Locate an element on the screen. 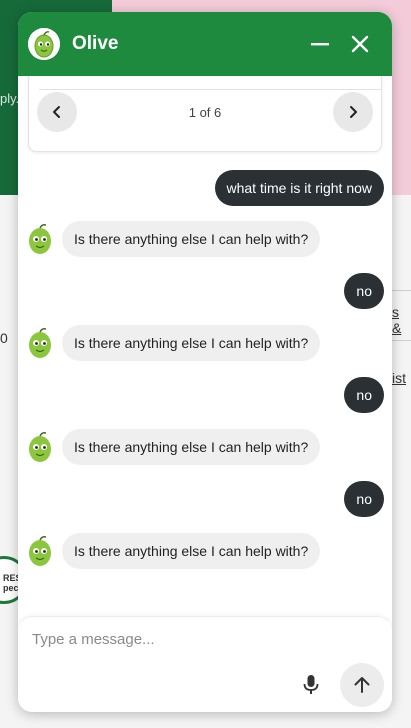  background-link: ist is located at coordinates (399, 378).